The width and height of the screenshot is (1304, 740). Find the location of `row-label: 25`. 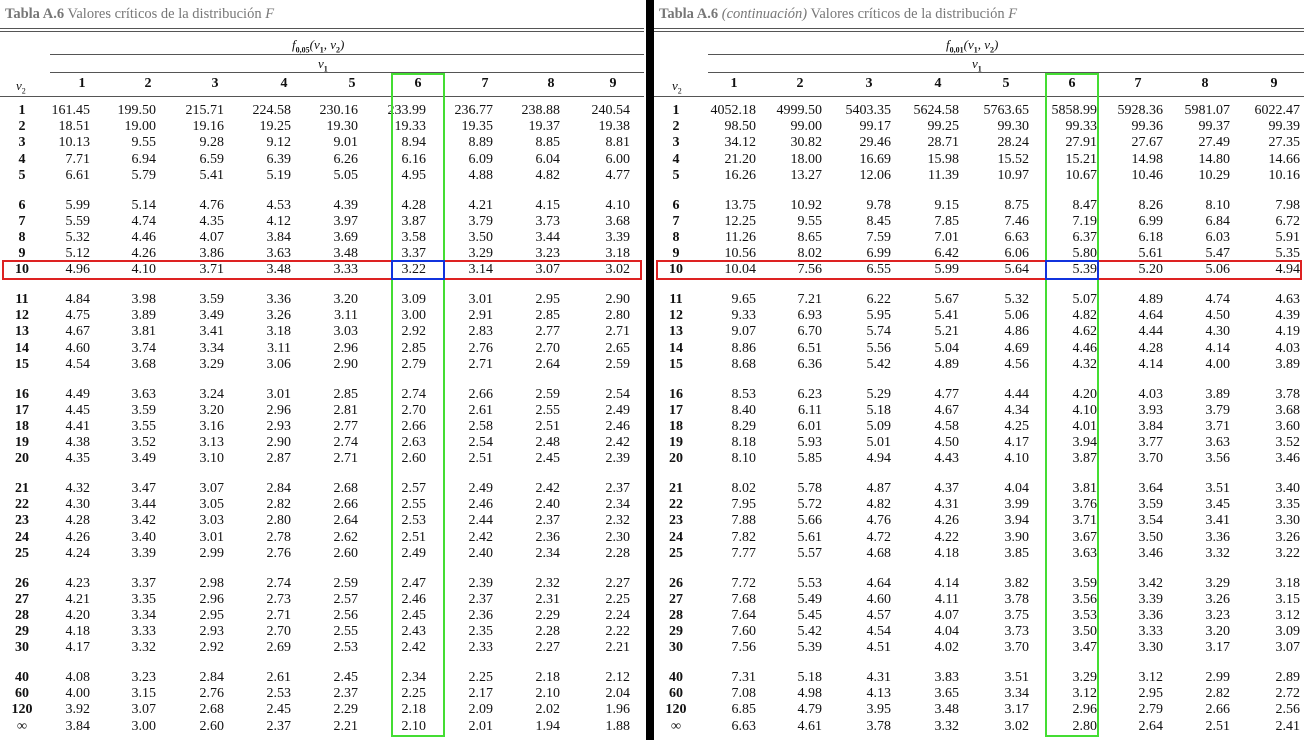

row-label: 25 is located at coordinates (676, 553).